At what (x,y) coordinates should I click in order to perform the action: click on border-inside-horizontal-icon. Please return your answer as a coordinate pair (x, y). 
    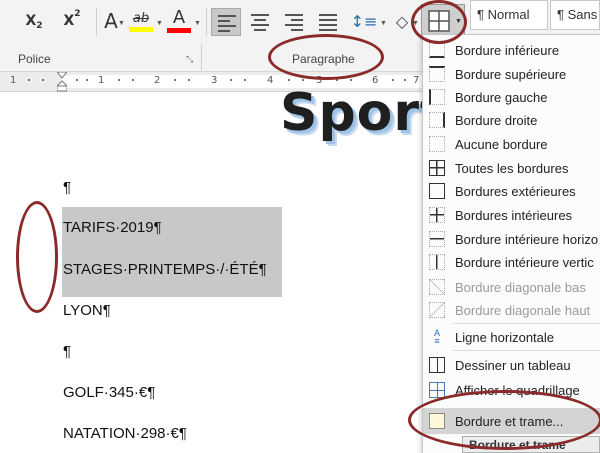
    Looking at the image, I should click on (437, 239).